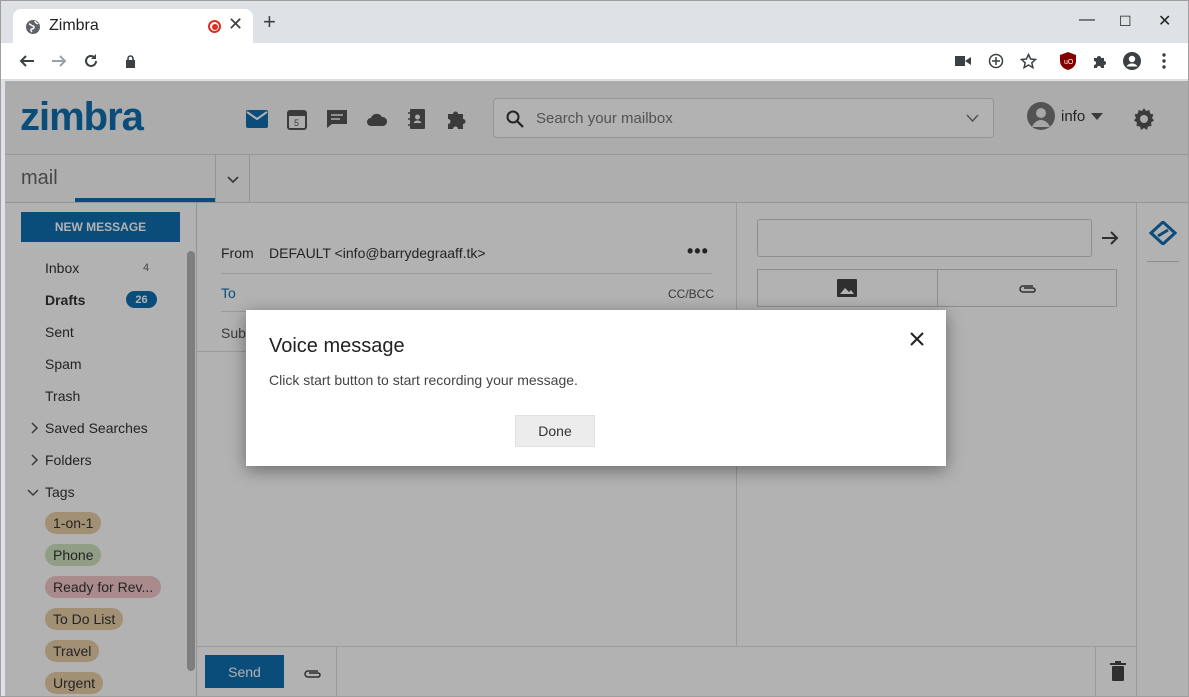 Image resolution: width=1189 pixels, height=697 pixels. What do you see at coordinates (1164, 21) in the screenshot?
I see `window-close-button: ✕` at bounding box center [1164, 21].